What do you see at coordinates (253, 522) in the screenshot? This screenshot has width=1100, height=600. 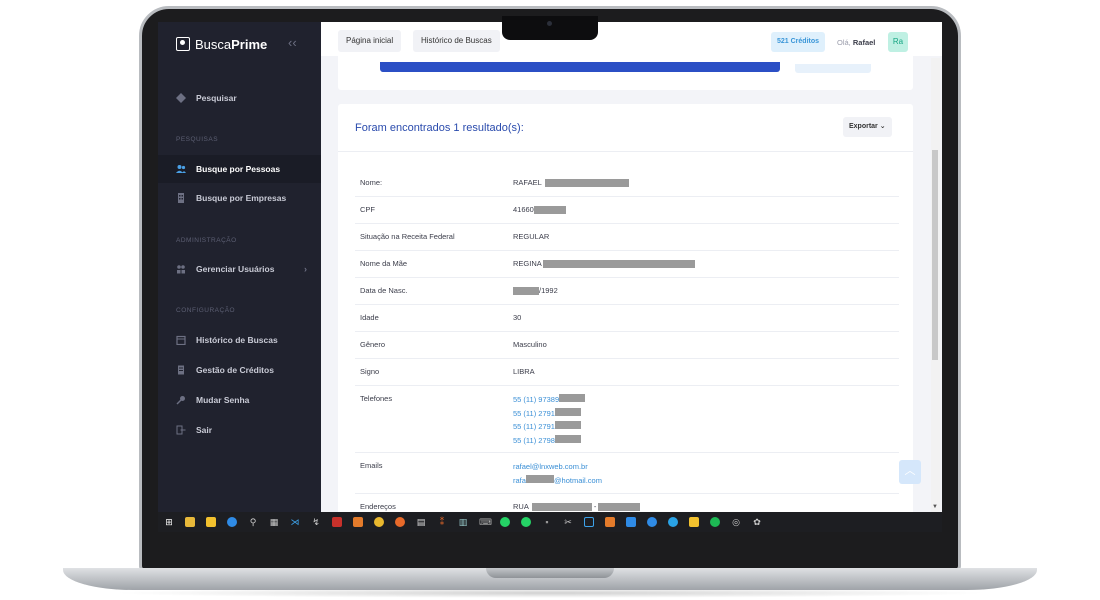 I see `network-icon: ⚲` at bounding box center [253, 522].